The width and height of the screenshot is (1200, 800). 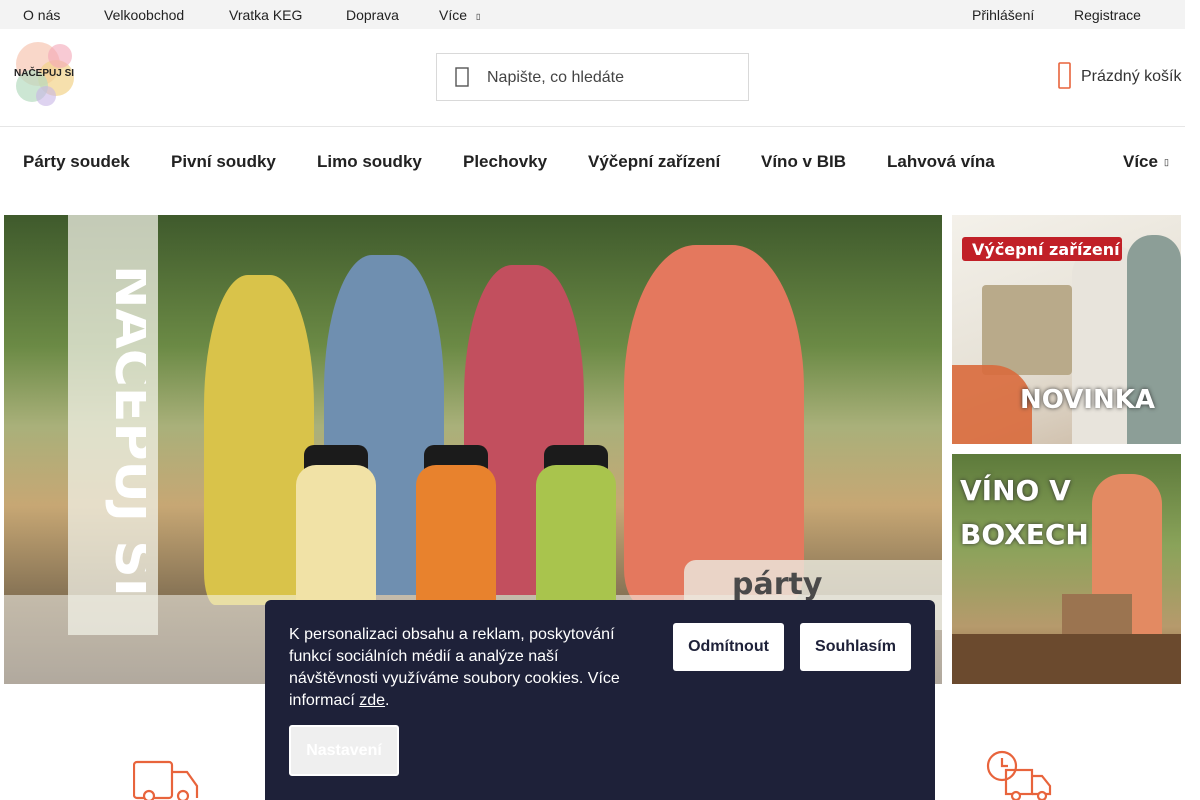 What do you see at coordinates (1087, 400) in the screenshot?
I see `side-banner-novinka: NOVINKA` at bounding box center [1087, 400].